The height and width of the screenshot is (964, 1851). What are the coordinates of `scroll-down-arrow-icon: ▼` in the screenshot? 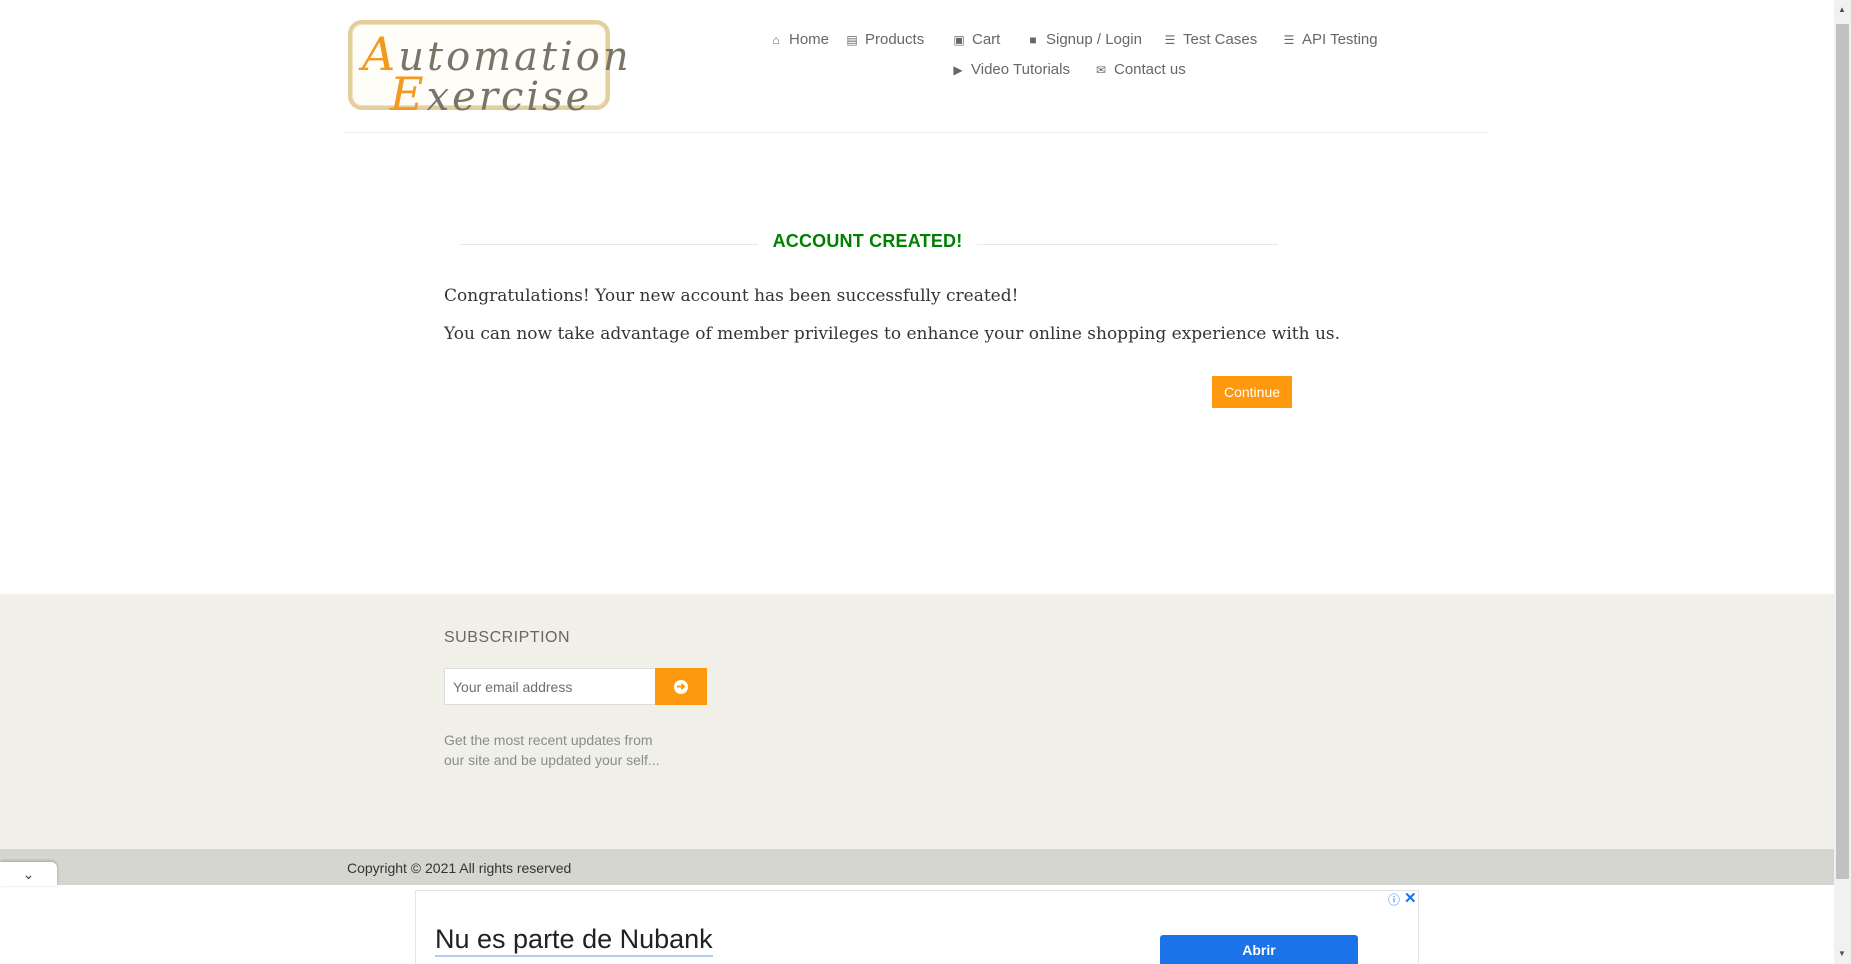 It's located at (1842, 953).